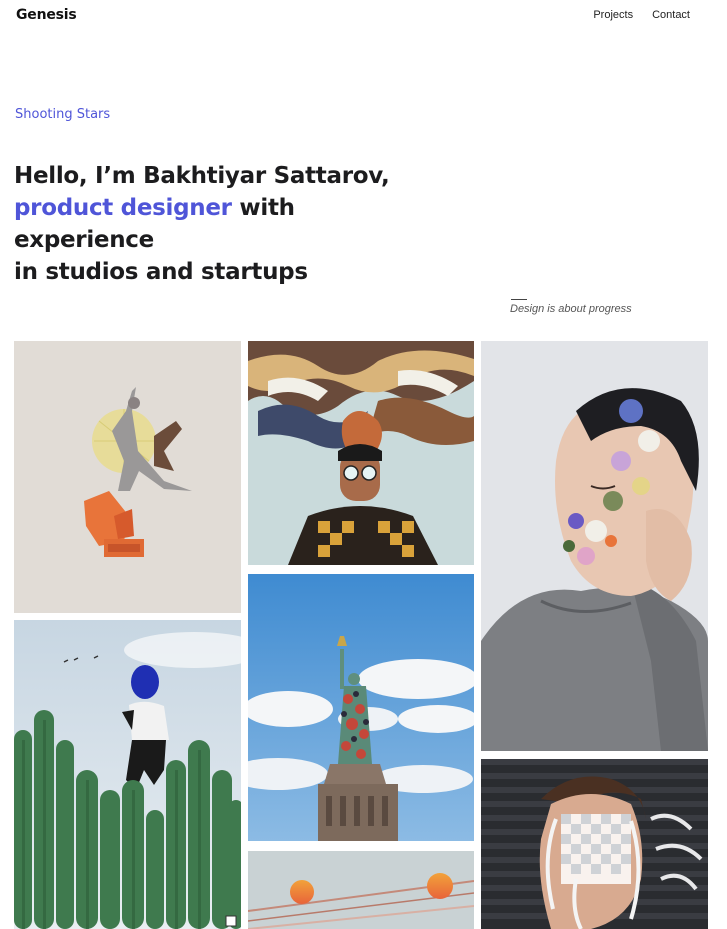  I want to click on headline-accent: product designer, so click(123, 208).